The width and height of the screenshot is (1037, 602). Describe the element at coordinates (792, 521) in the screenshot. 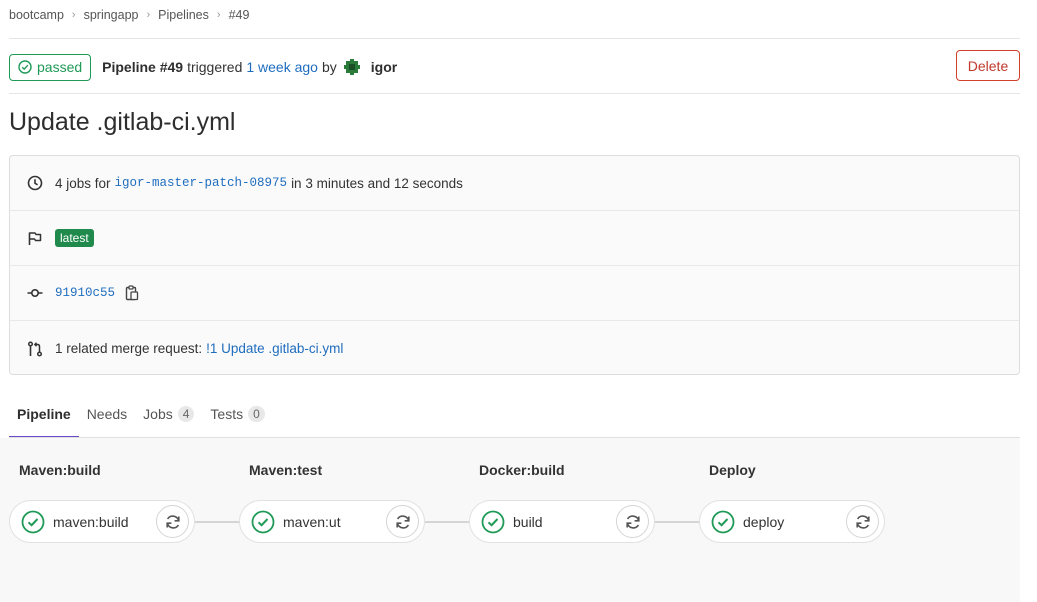

I see `job-item: deploy` at that location.